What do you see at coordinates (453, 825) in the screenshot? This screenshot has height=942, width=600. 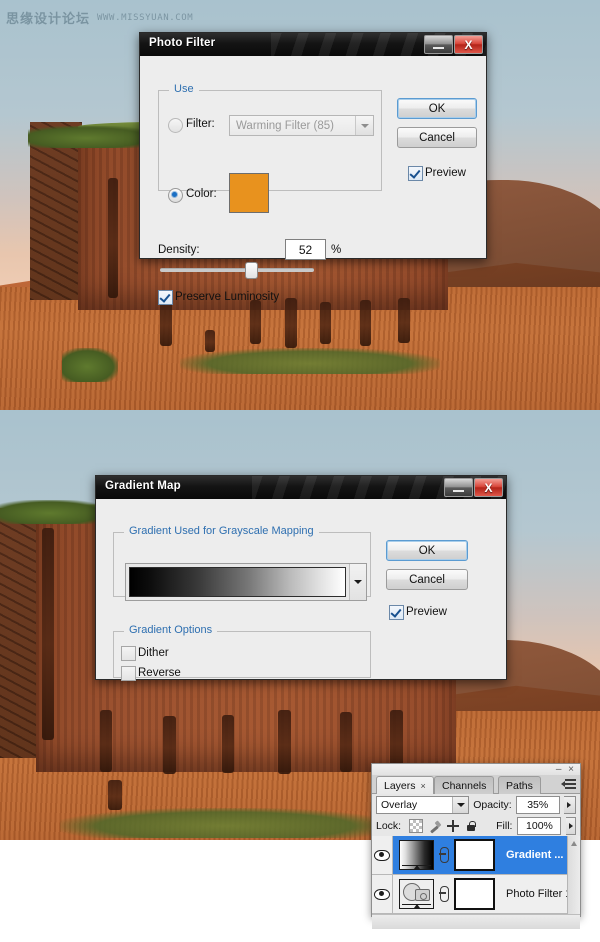 I see `lock-position-icon` at bounding box center [453, 825].